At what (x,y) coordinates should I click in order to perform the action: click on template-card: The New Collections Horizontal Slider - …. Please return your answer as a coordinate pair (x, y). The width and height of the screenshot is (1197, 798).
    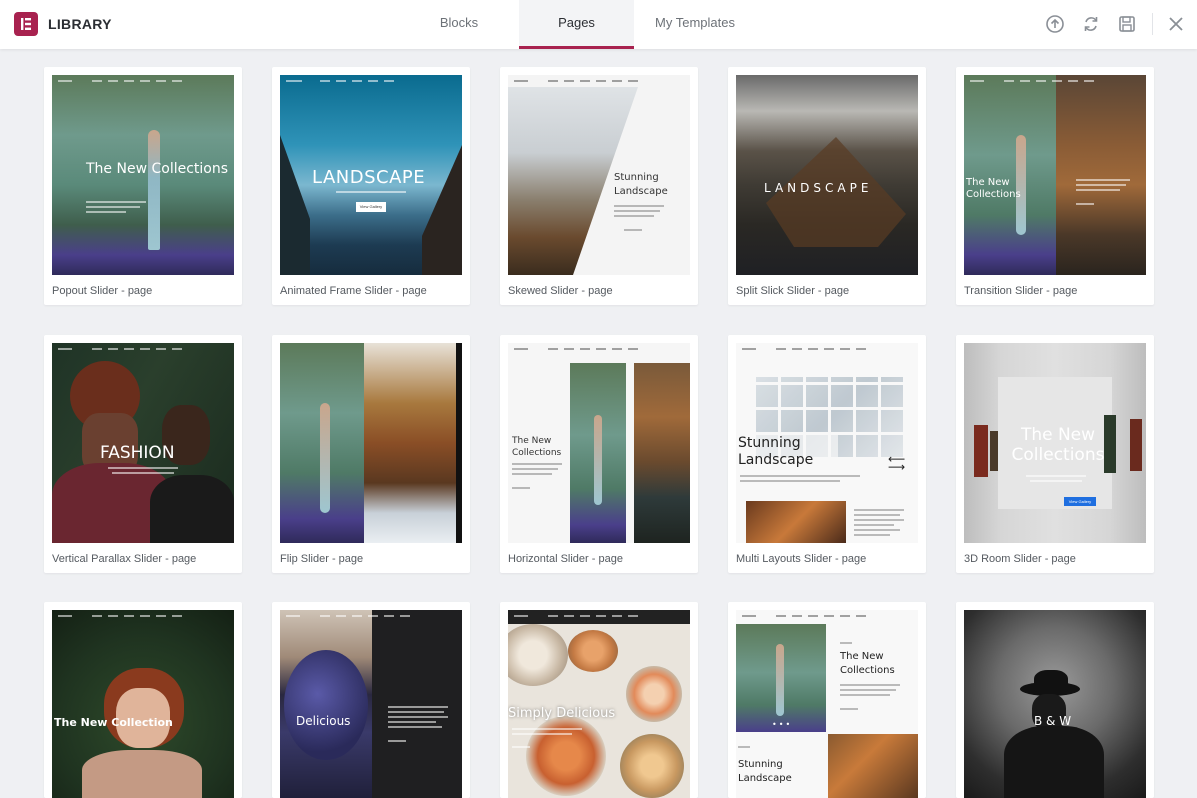
    Looking at the image, I should click on (599, 454).